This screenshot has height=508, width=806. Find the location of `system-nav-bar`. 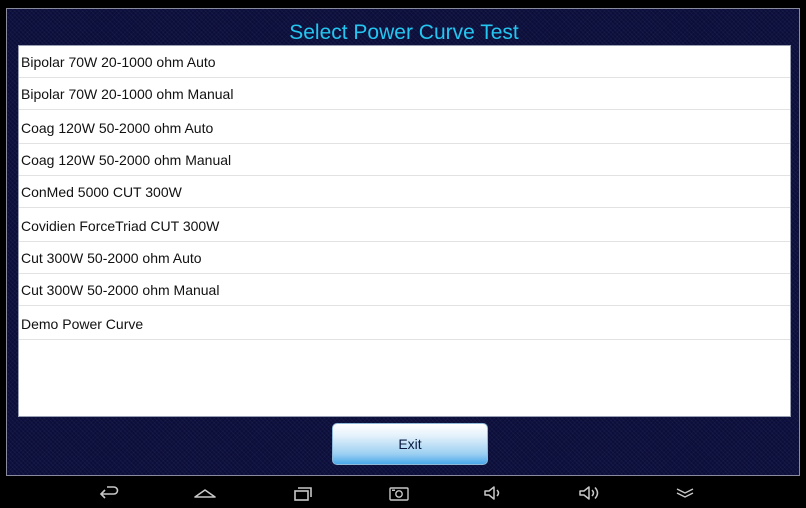

system-nav-bar is located at coordinates (403, 493).